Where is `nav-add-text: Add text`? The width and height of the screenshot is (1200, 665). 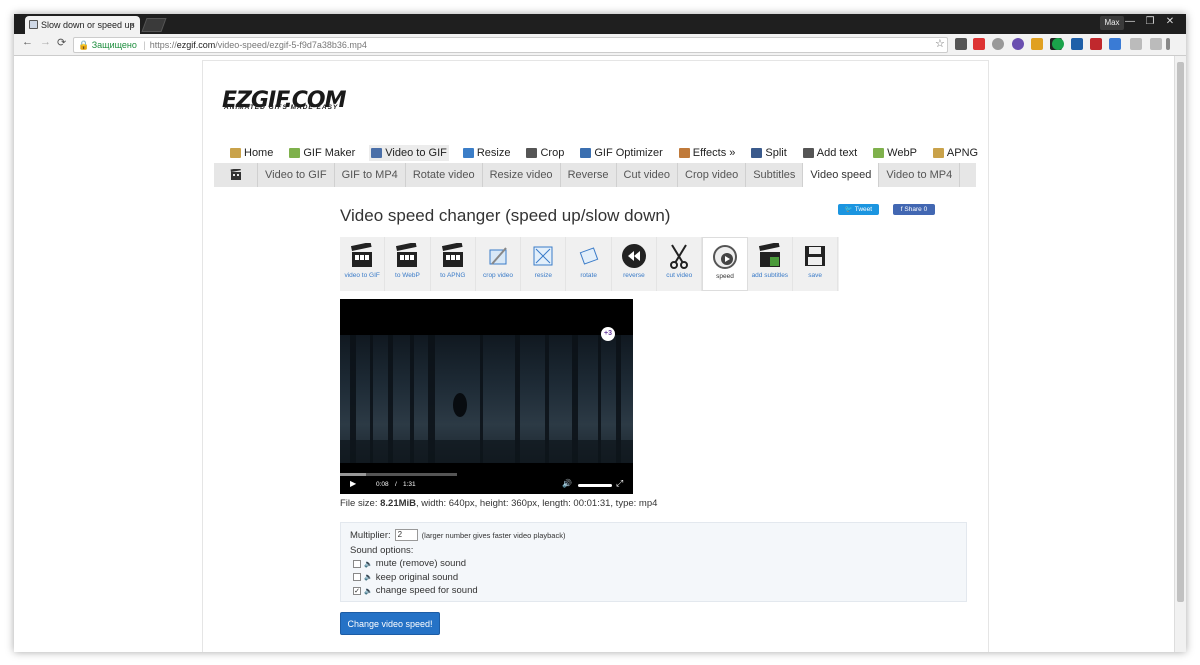 nav-add-text: Add text is located at coordinates (830, 153).